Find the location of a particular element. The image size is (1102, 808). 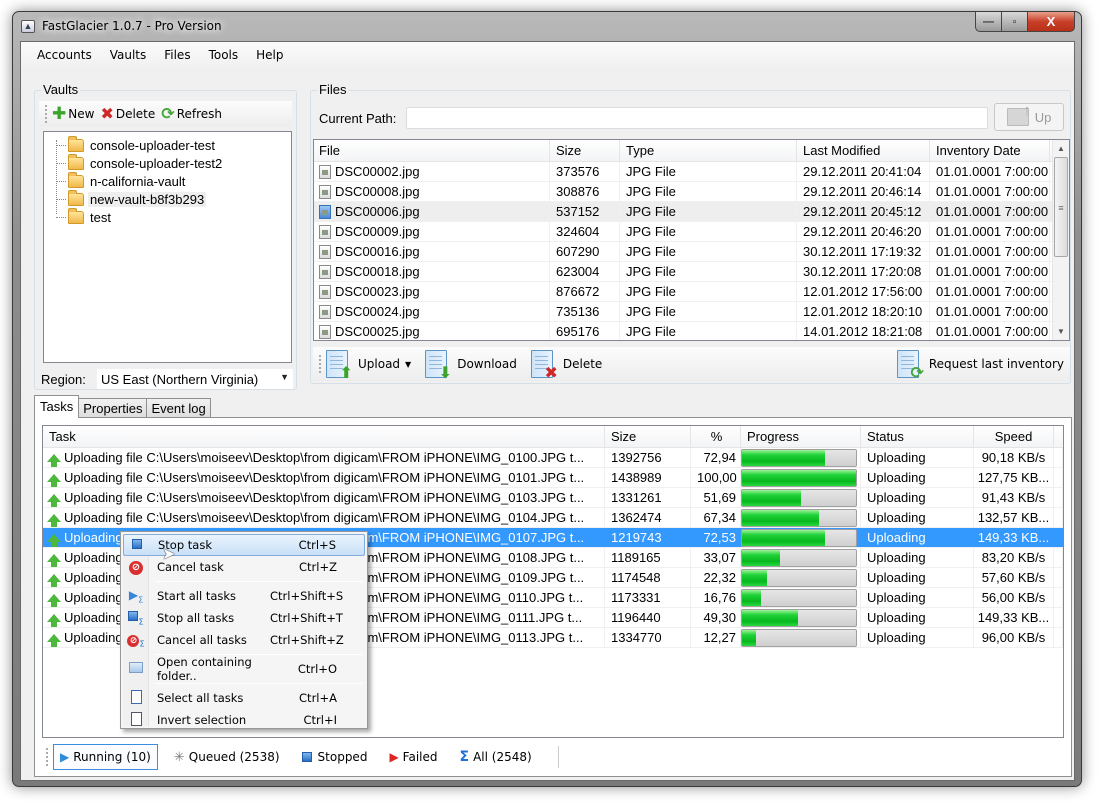

download-button: ⬇ Download is located at coordinates (471, 365).